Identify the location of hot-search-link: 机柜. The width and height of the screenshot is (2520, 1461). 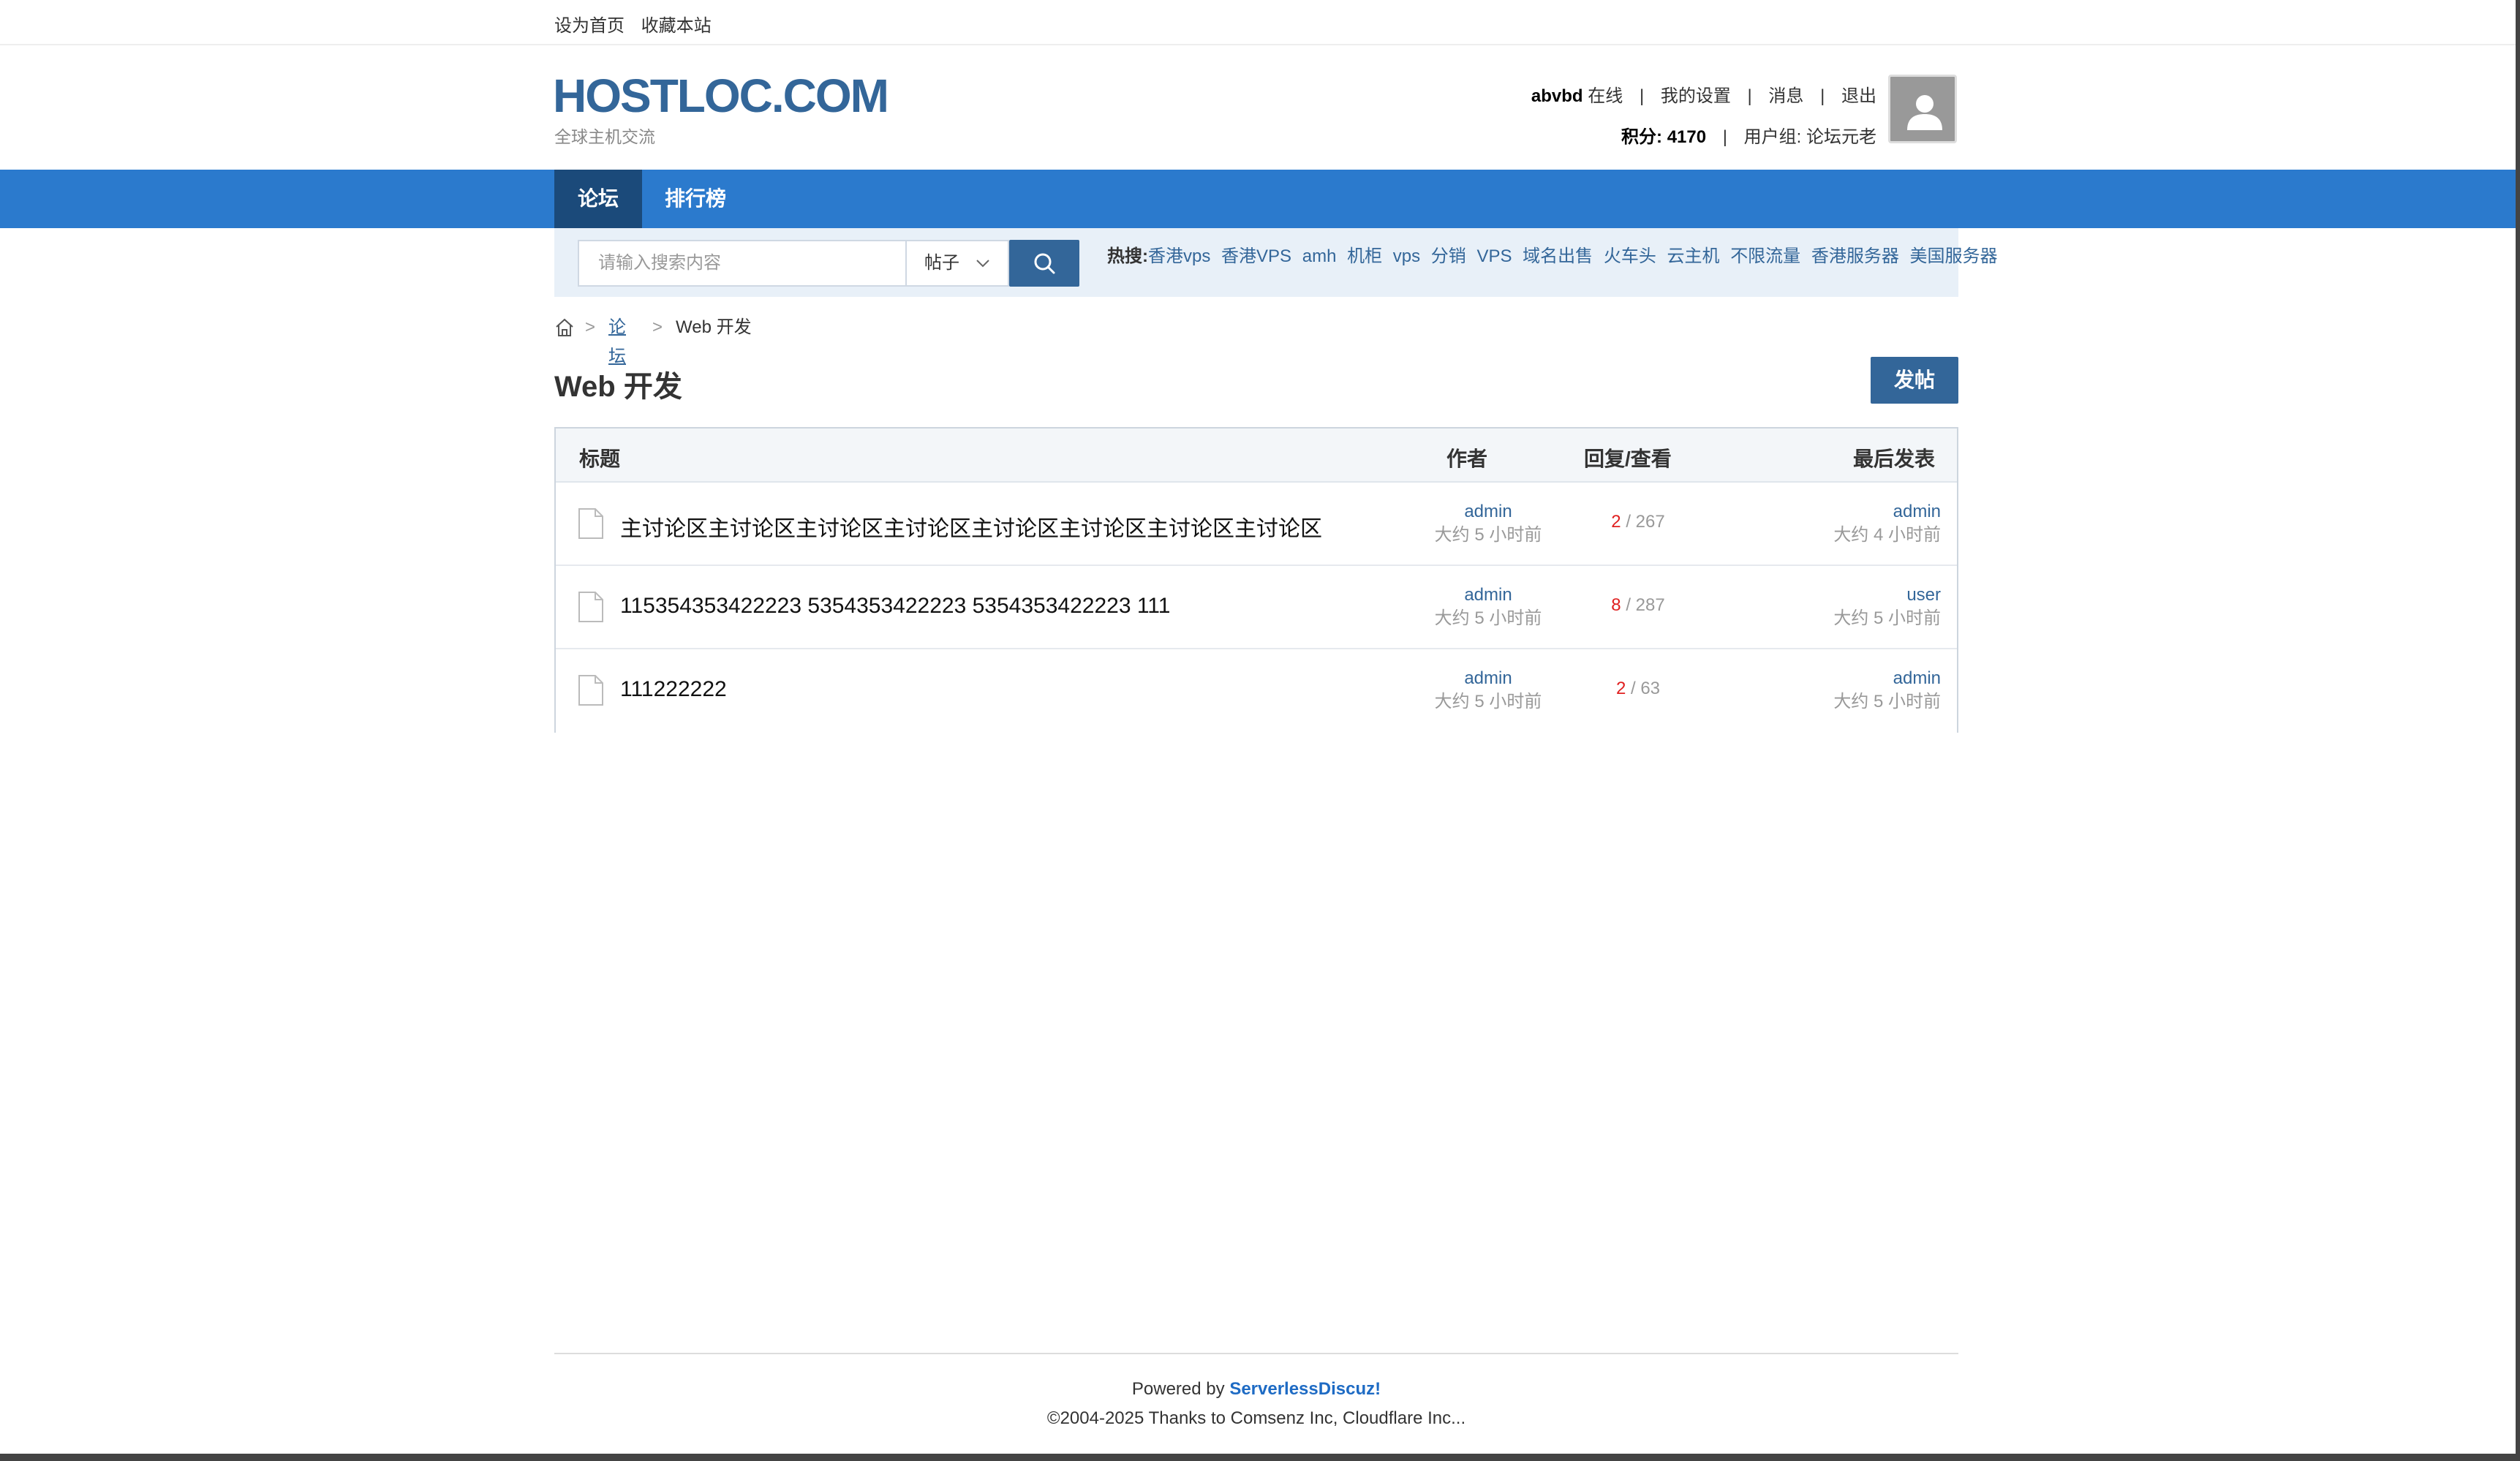
(1364, 256).